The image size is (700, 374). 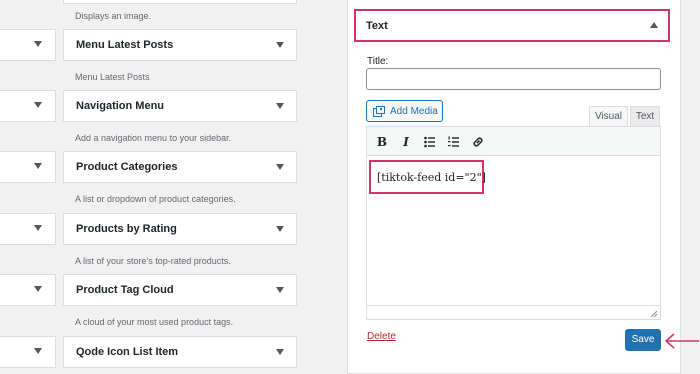 What do you see at coordinates (180, 106) in the screenshot?
I see `widget-navigation-menu: Navigation Menu` at bounding box center [180, 106].